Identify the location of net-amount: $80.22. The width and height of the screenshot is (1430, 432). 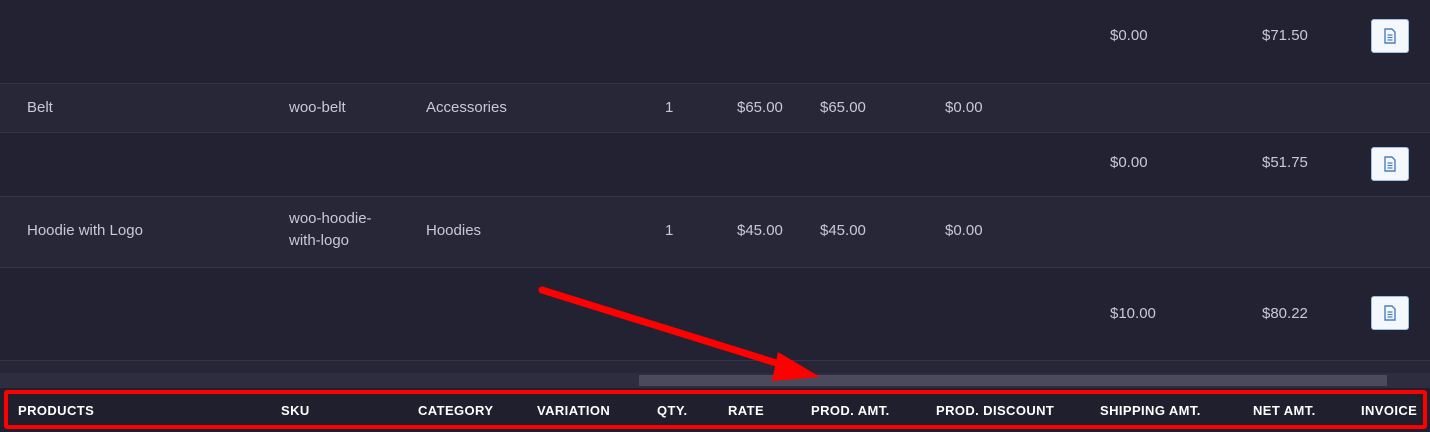
(1285, 313).